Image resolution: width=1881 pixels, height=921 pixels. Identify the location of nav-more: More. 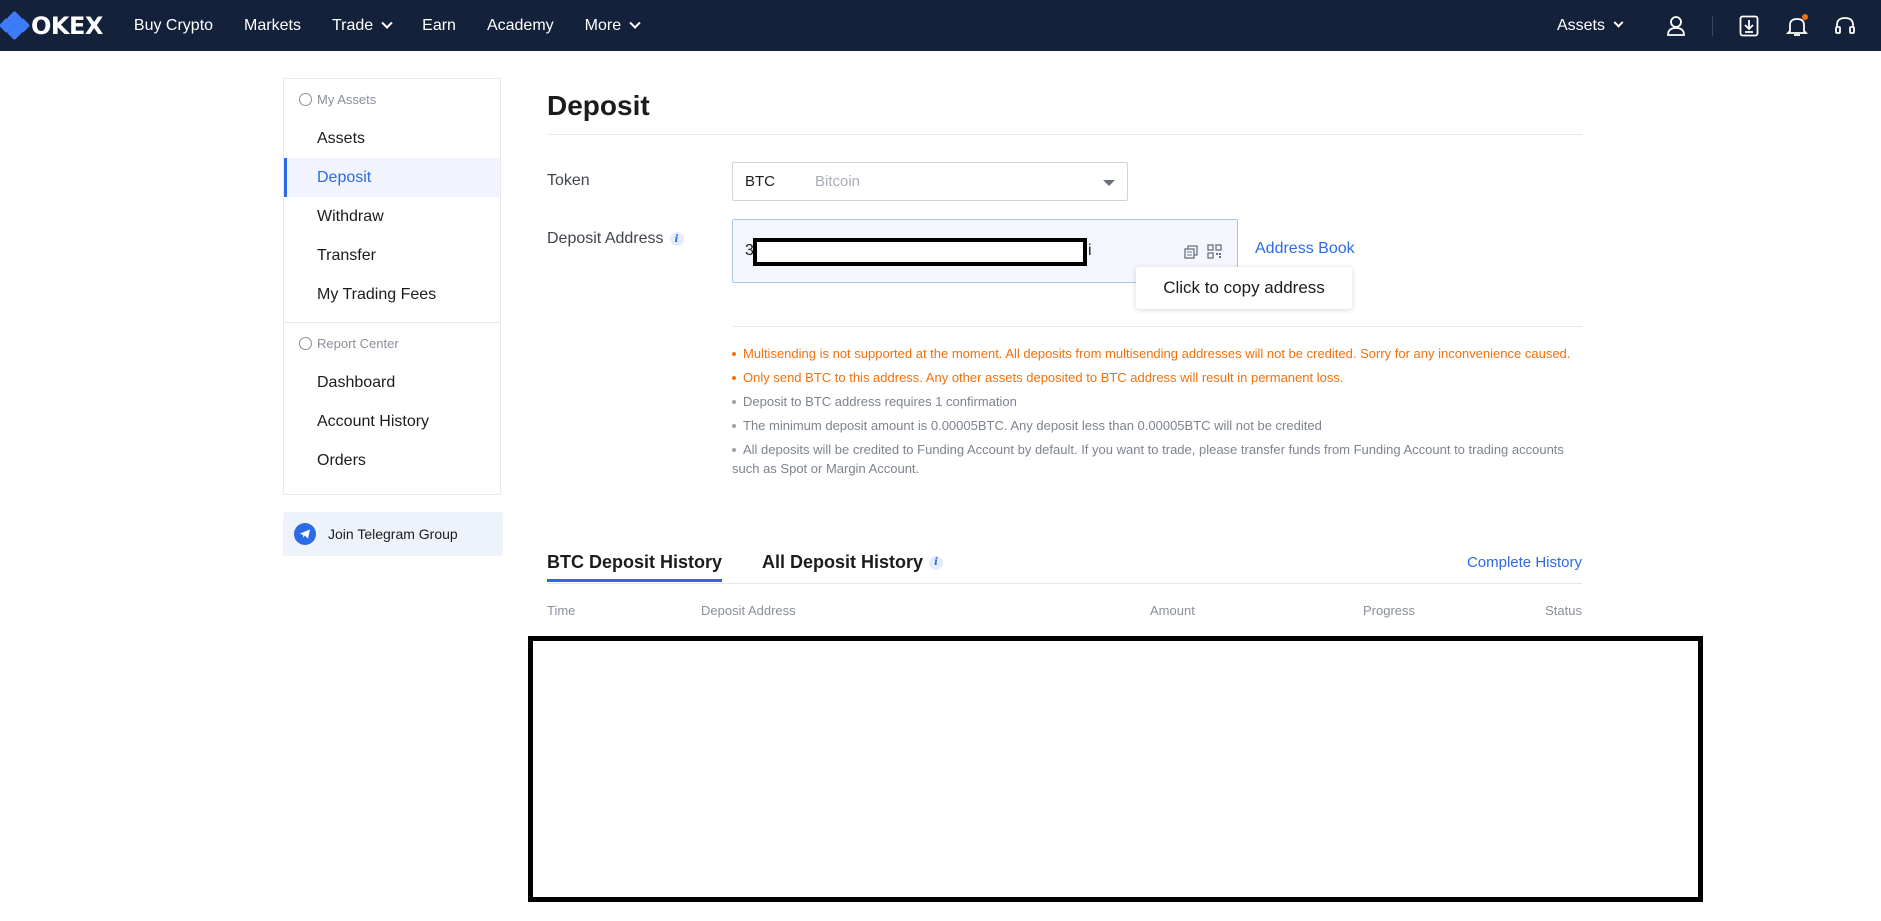
(612, 25).